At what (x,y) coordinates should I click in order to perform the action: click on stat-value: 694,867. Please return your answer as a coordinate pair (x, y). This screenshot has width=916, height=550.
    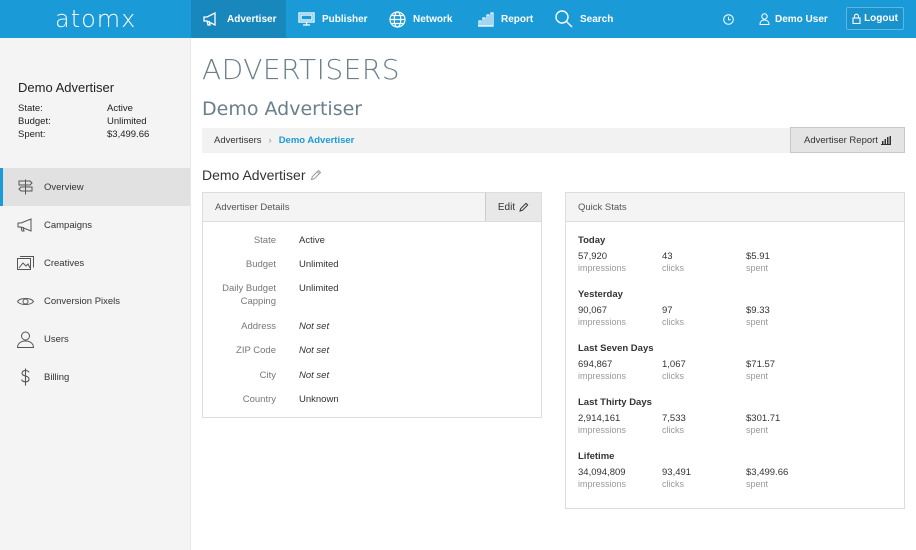
    Looking at the image, I should click on (595, 364).